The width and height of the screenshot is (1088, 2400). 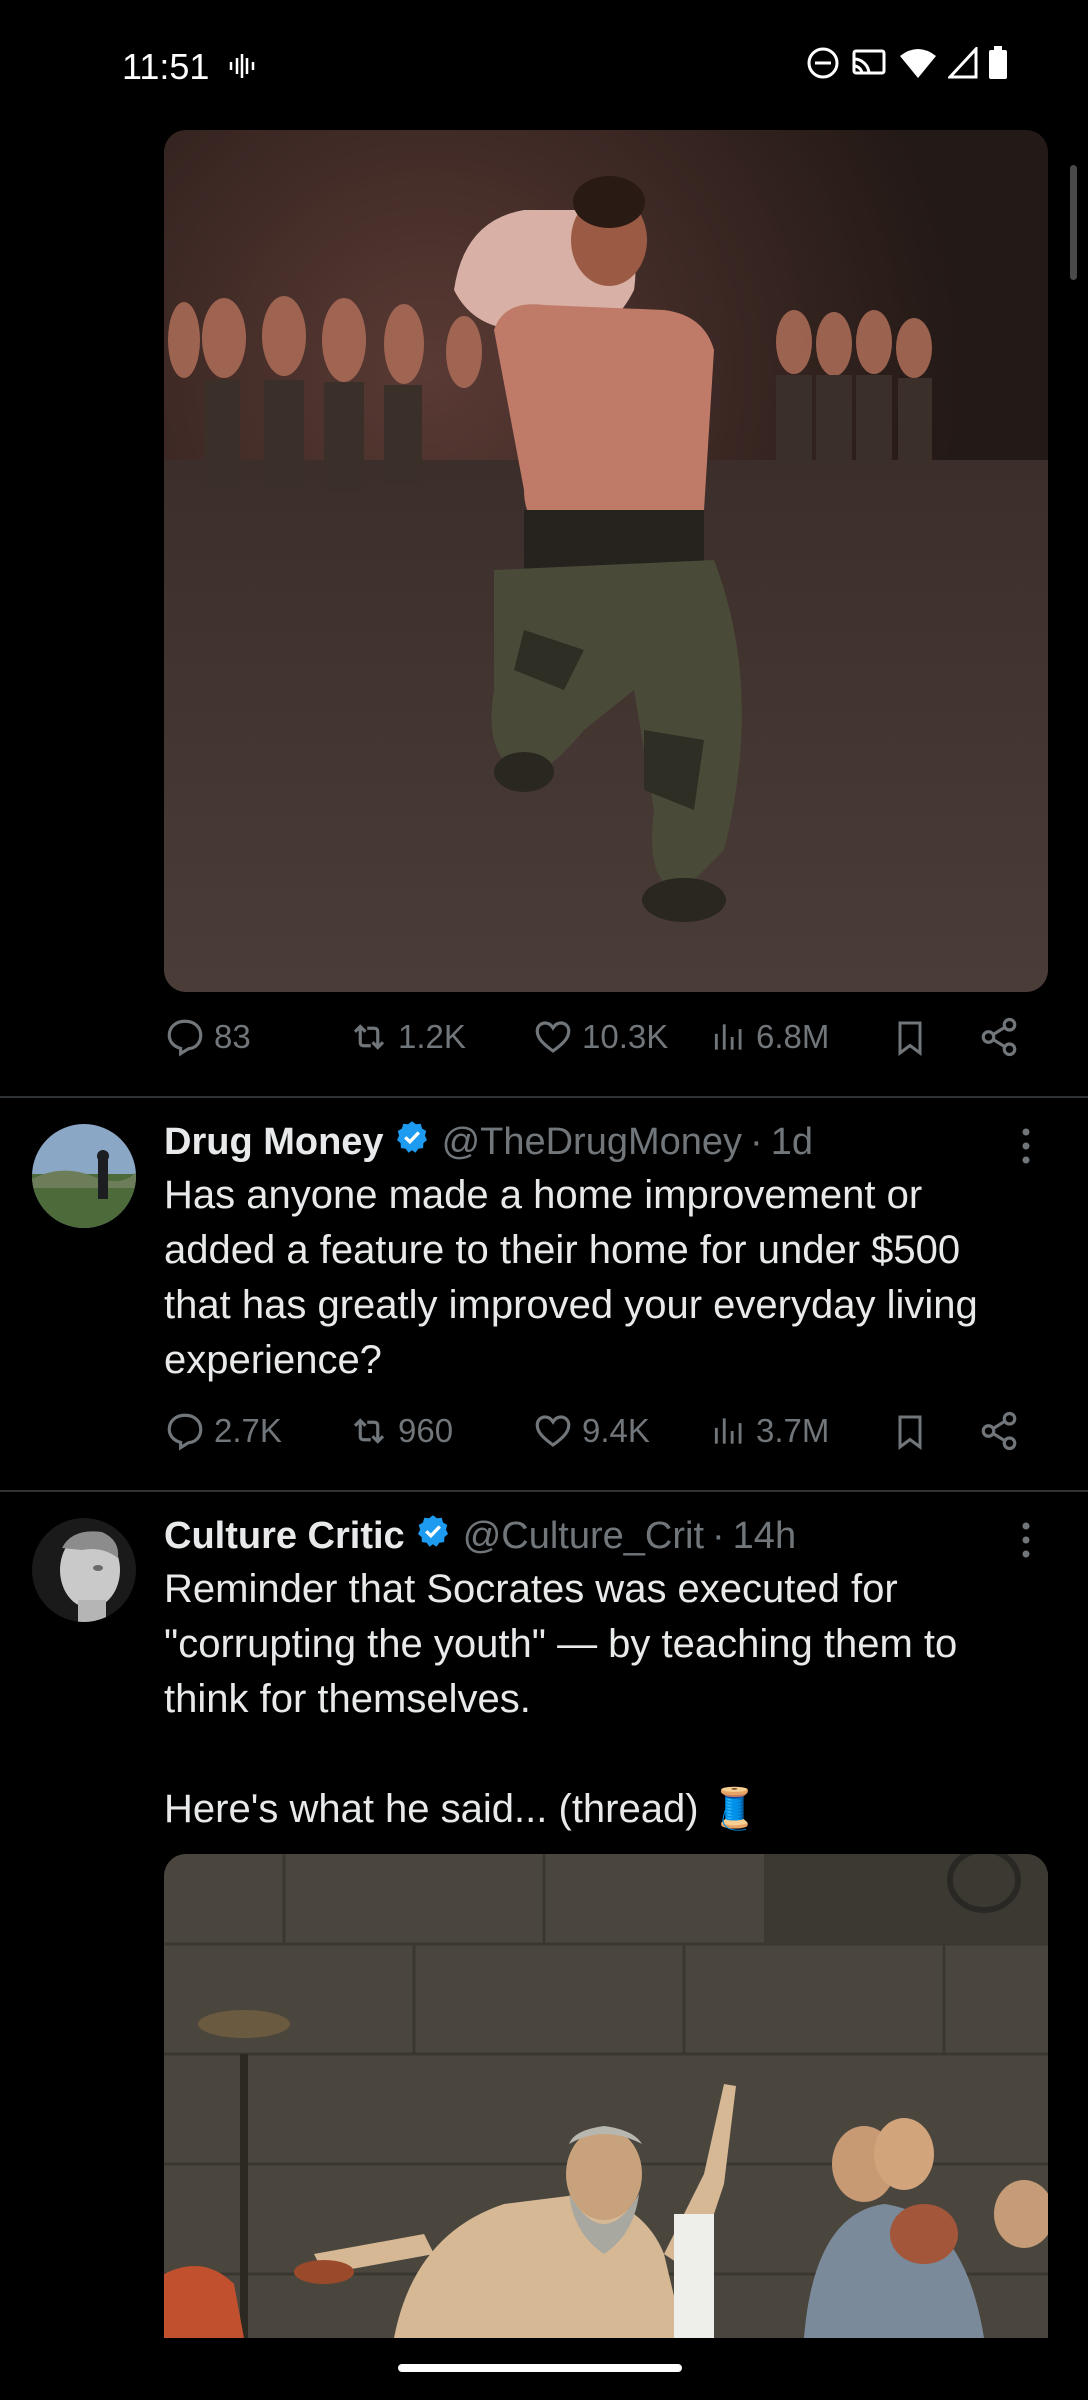 What do you see at coordinates (432, 1036) in the screenshot?
I see `repost-count: 1.2K` at bounding box center [432, 1036].